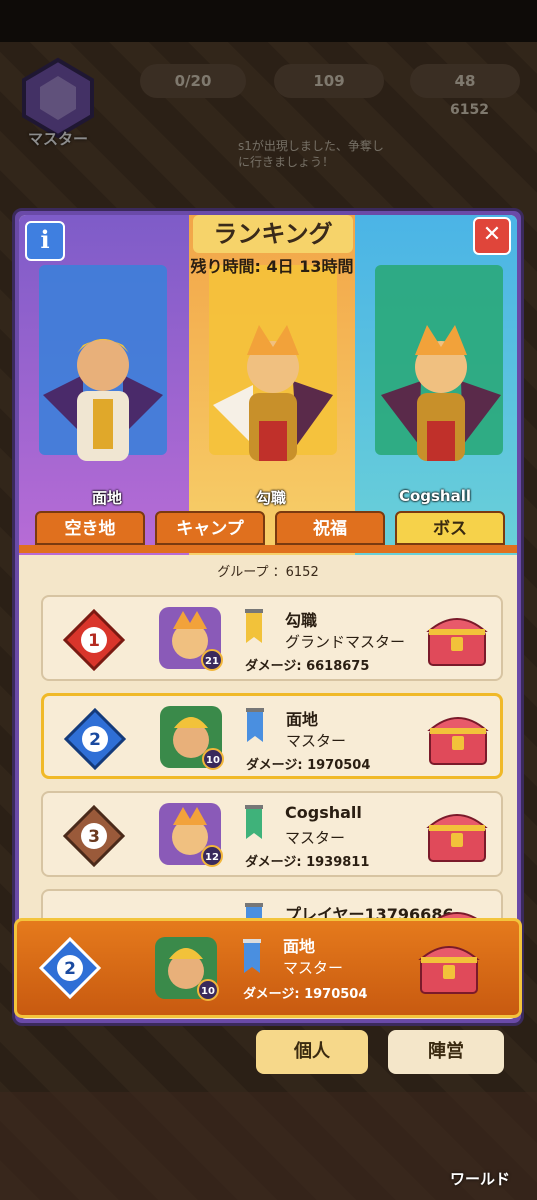 This screenshot has height=1200, width=537. I want to click on info-button: i, so click(45, 241).